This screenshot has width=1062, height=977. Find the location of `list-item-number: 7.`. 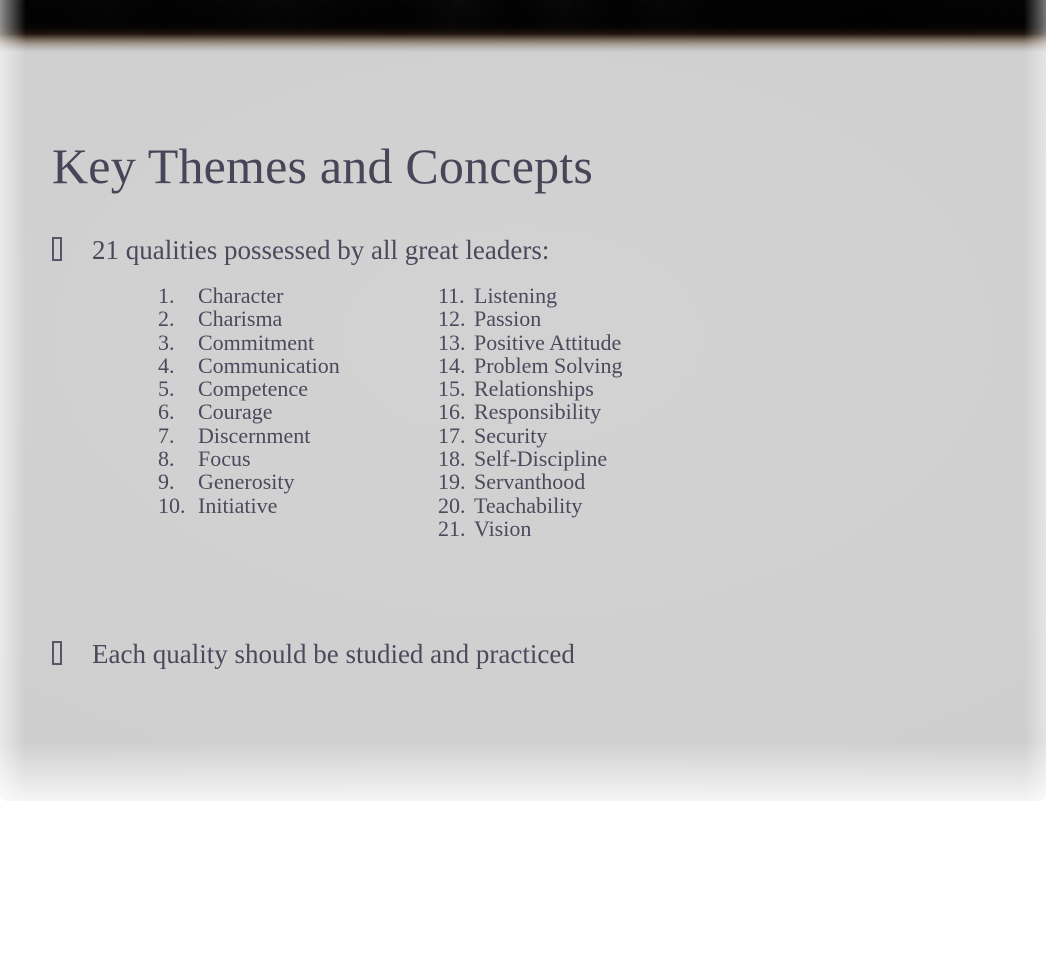

list-item-number: 7. is located at coordinates (166, 435).